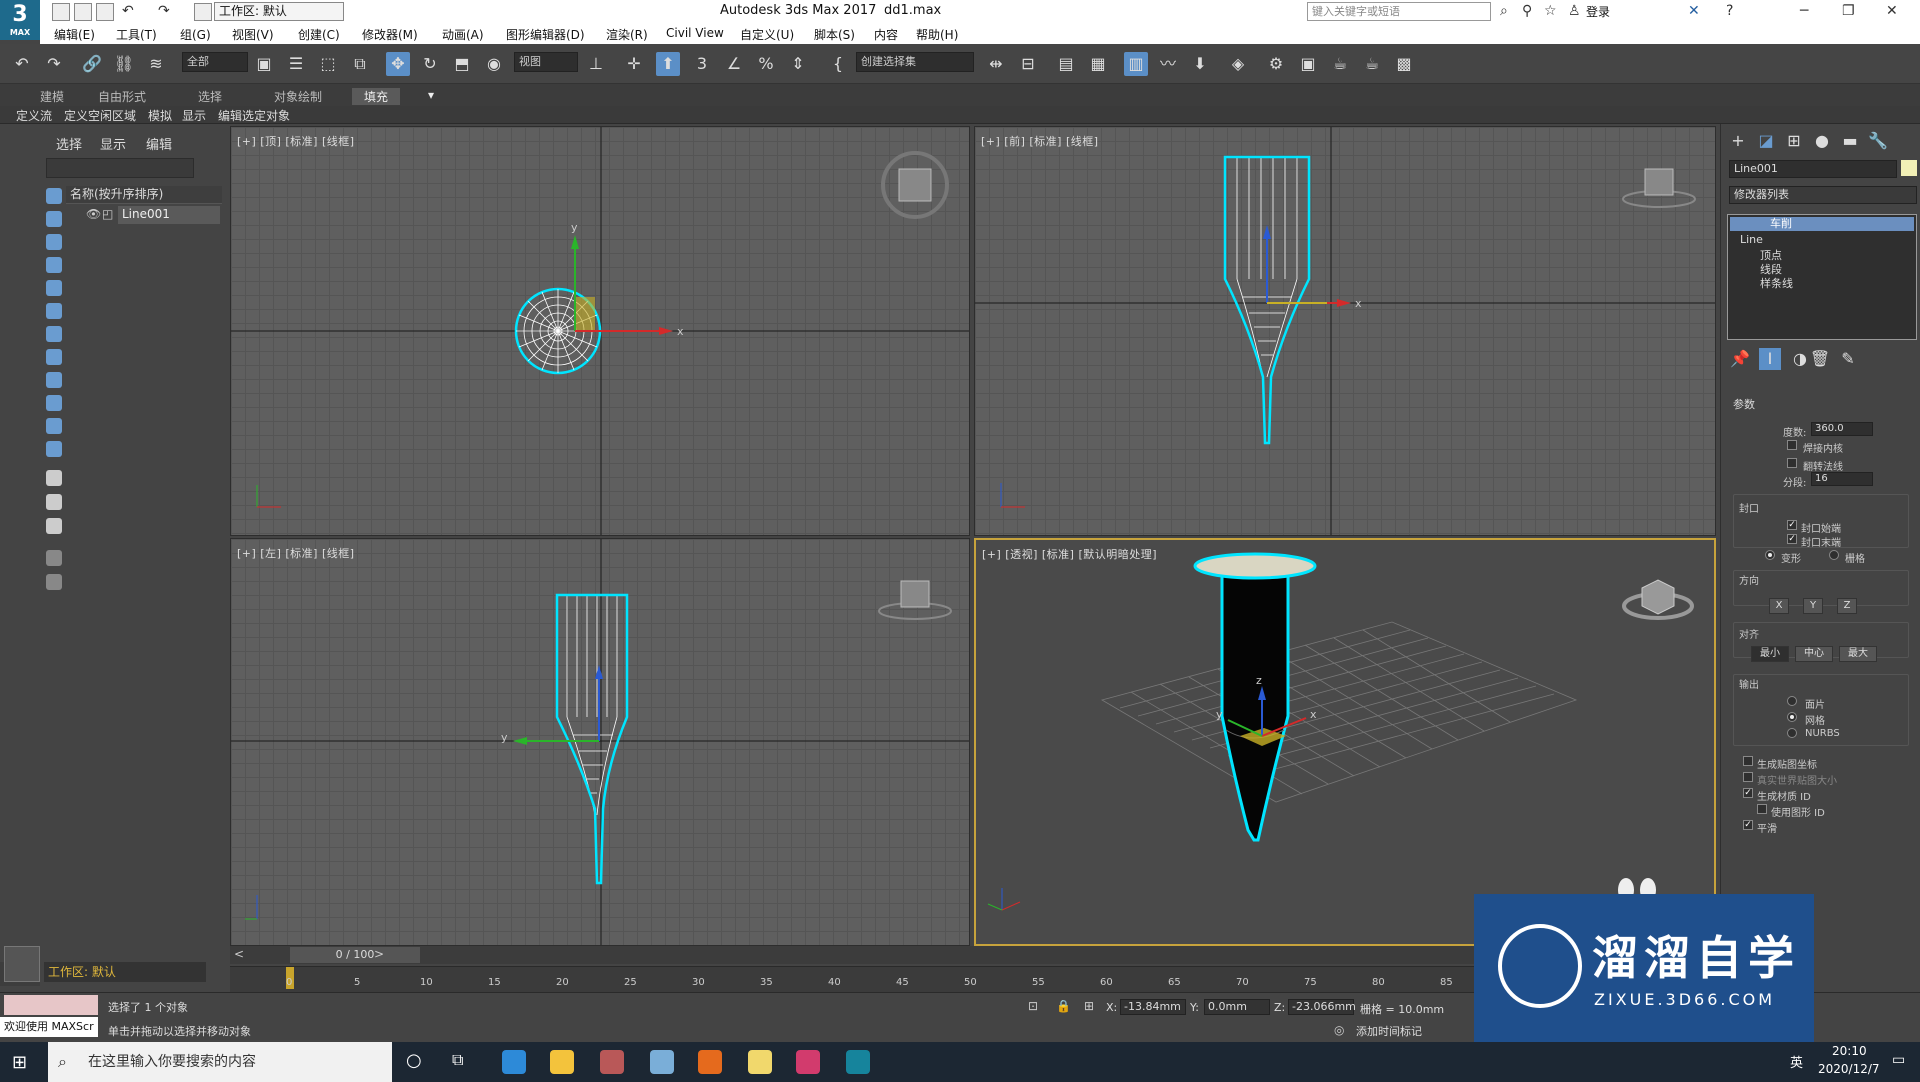 Image resolution: width=1920 pixels, height=1082 pixels. I want to click on curve-editor-icon: 〰, so click(1168, 64).